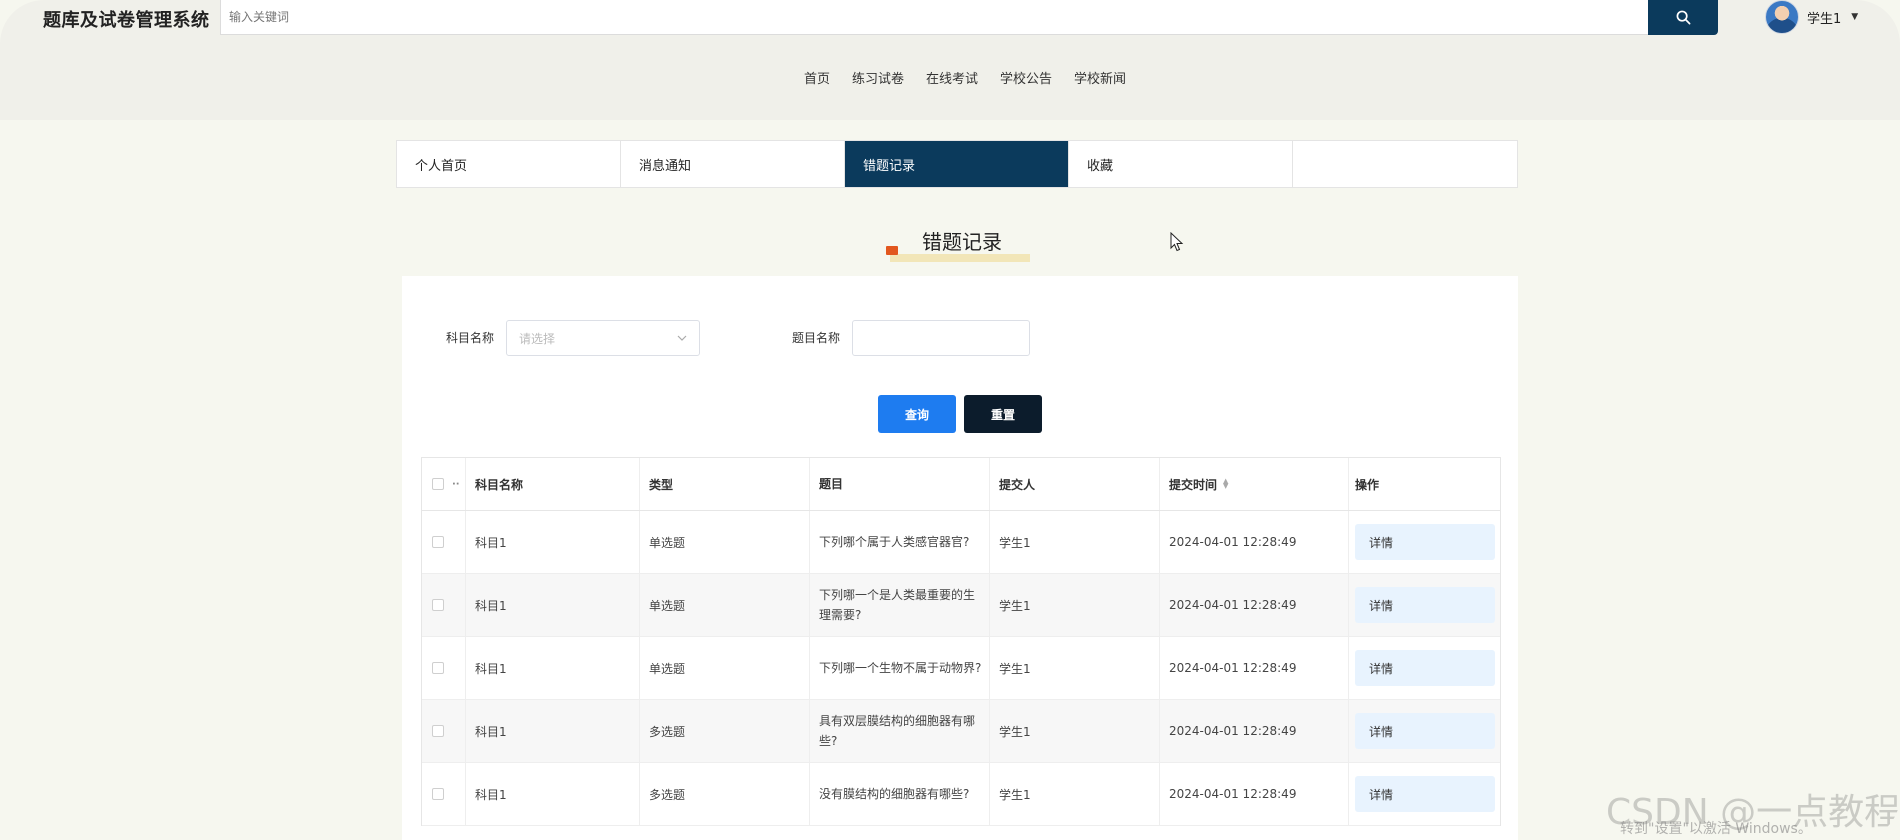 The image size is (1900, 840). What do you see at coordinates (126, 20) in the screenshot?
I see `app-title: 题库及试卷管理系统` at bounding box center [126, 20].